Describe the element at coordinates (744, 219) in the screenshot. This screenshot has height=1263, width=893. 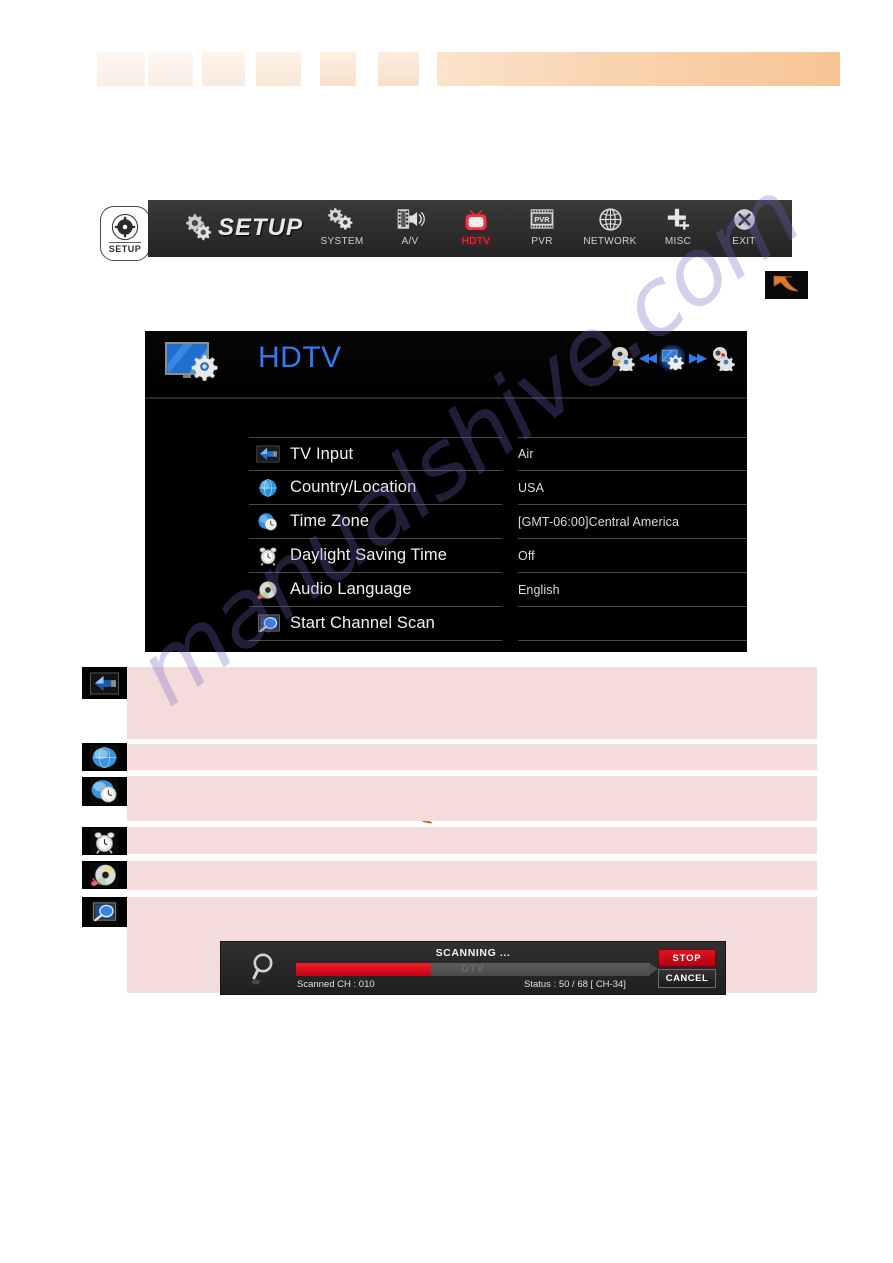
I see `close-x-icon` at that location.